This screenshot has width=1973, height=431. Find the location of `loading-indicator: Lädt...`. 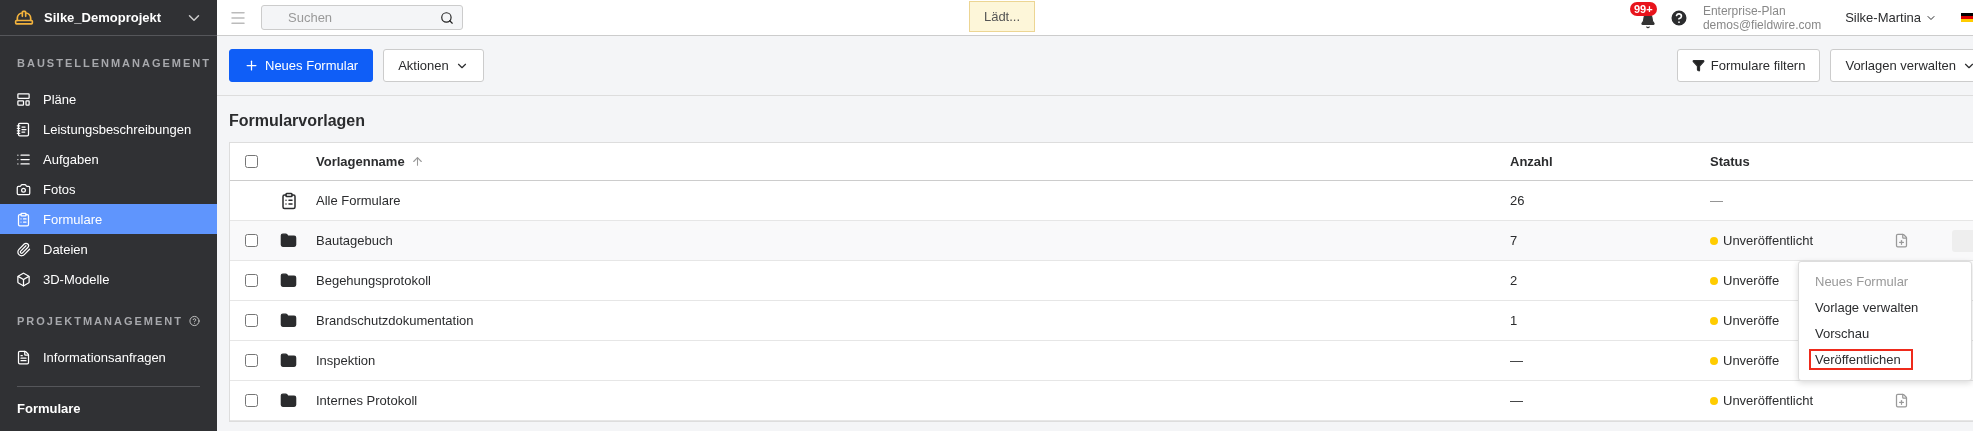

loading-indicator: Lädt... is located at coordinates (1002, 16).